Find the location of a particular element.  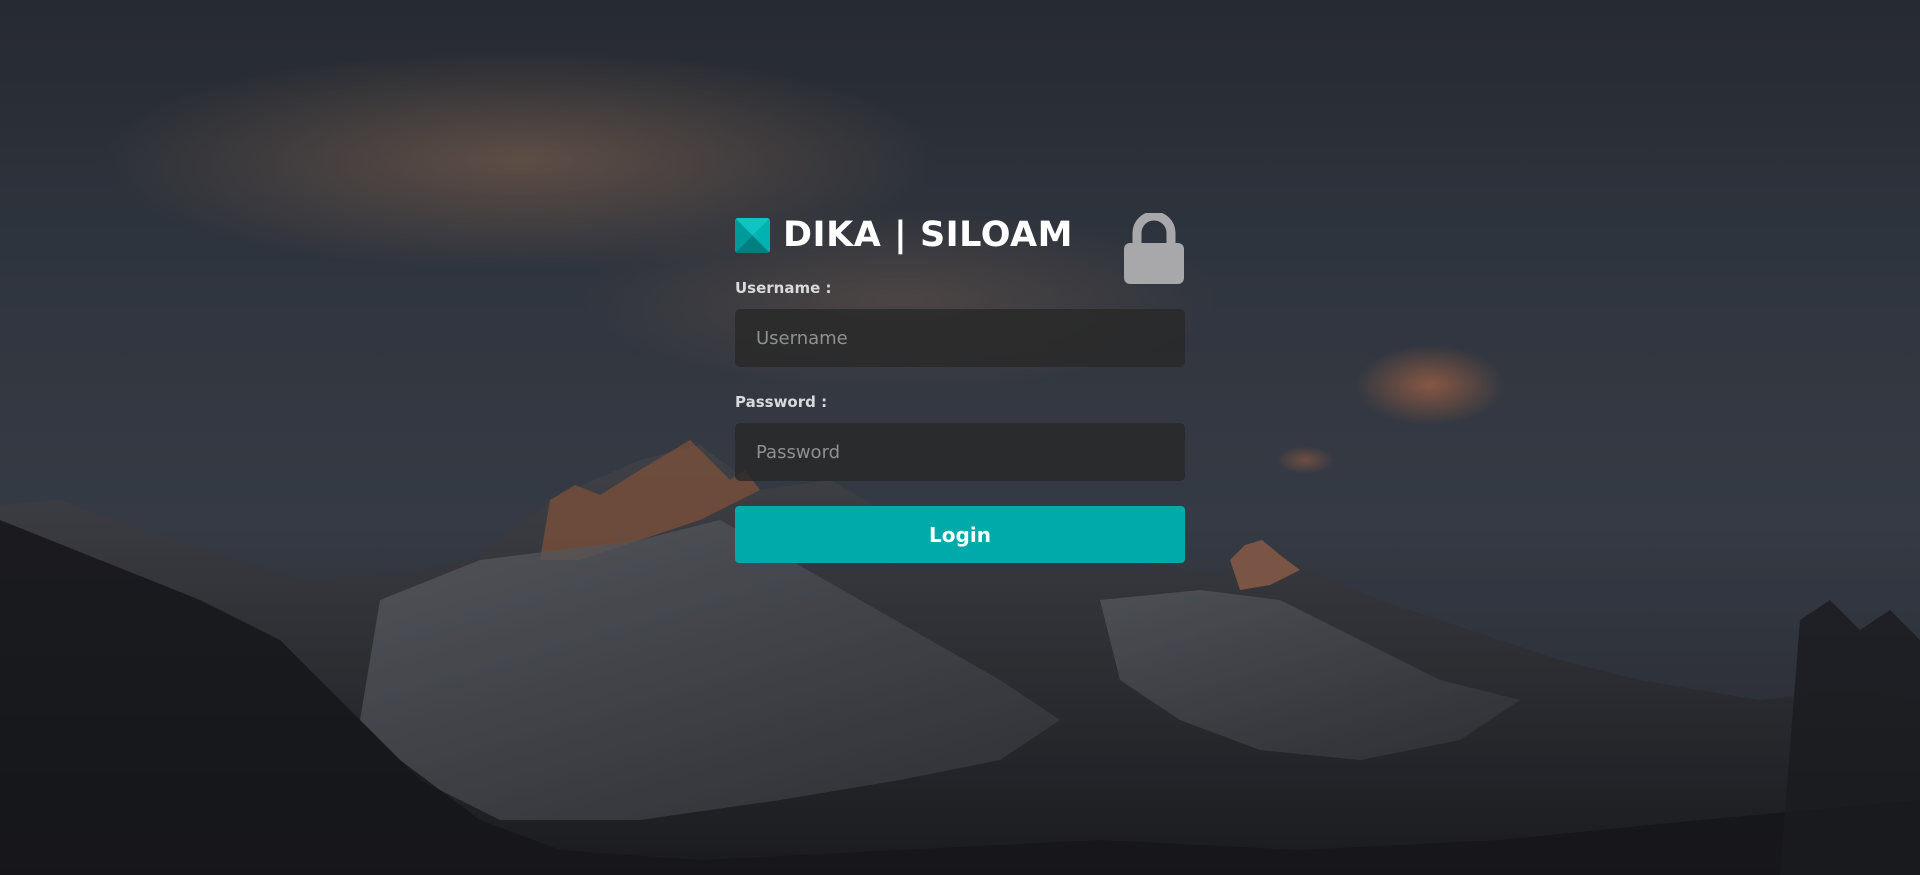

brand-header: DIKA | SILOAM is located at coordinates (960, 247).